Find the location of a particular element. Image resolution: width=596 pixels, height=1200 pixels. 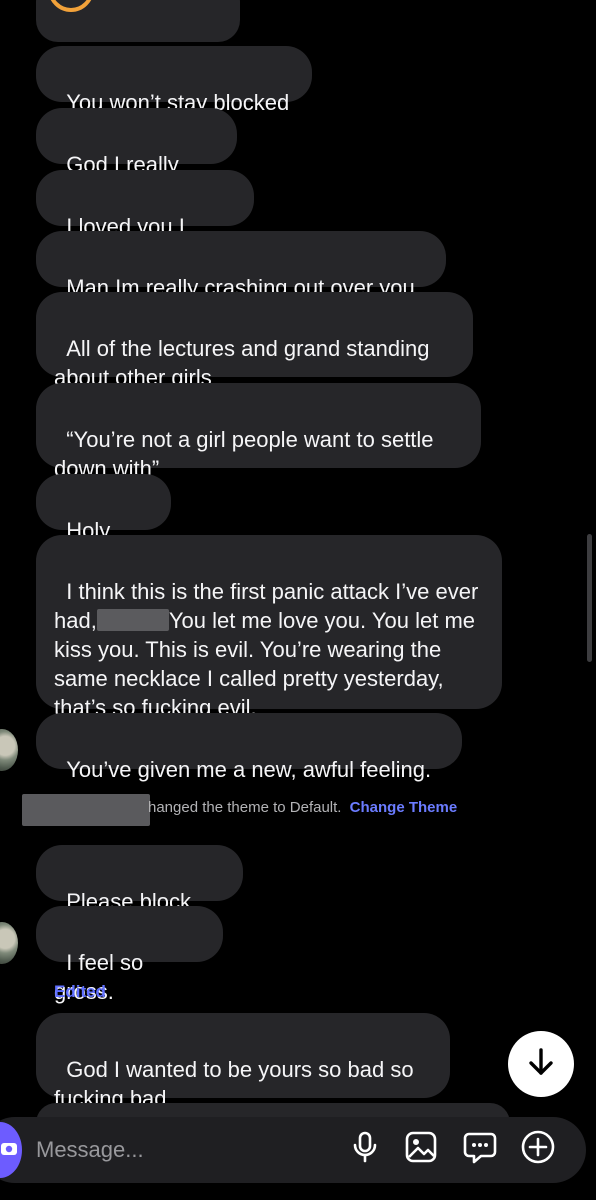

top-edge is located at coordinates (298, 21).